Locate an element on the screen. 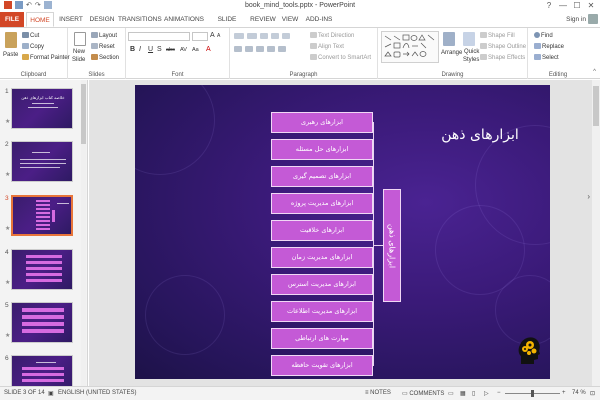  tool-box-3: ابزارهای تصمیم گیری is located at coordinates (322, 176).